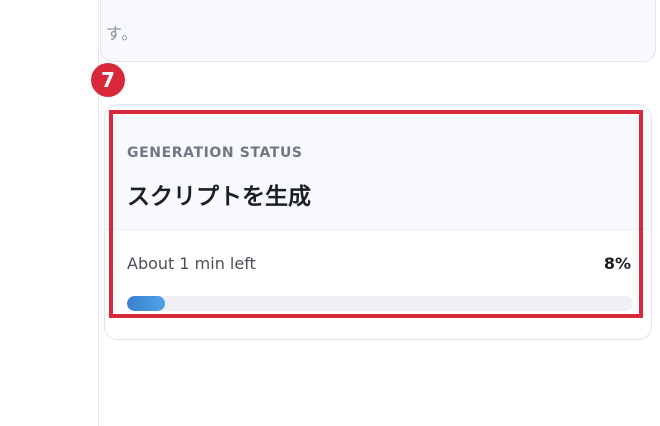  What do you see at coordinates (380, 303) in the screenshot?
I see `progress-bar-track` at bounding box center [380, 303].